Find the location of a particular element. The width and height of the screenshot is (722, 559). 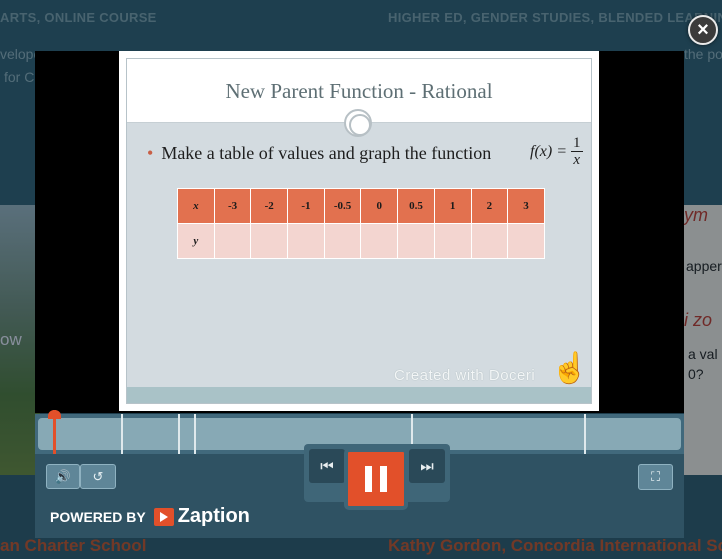

volume-button: 🔊 is located at coordinates (63, 476).